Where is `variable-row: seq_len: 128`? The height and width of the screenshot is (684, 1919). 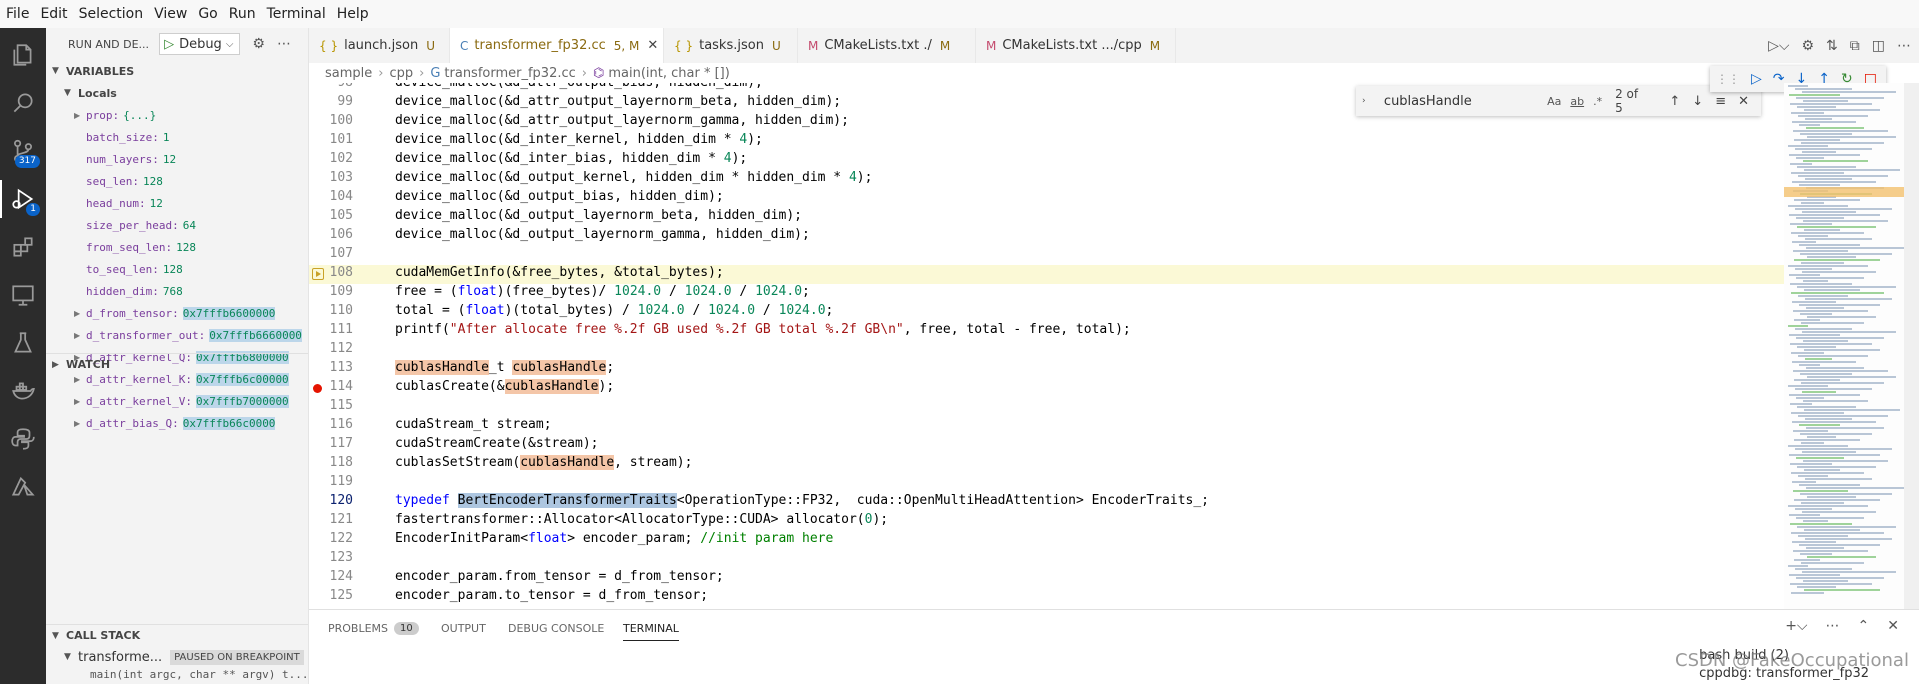 variable-row: seq_len: 128 is located at coordinates (177, 181).